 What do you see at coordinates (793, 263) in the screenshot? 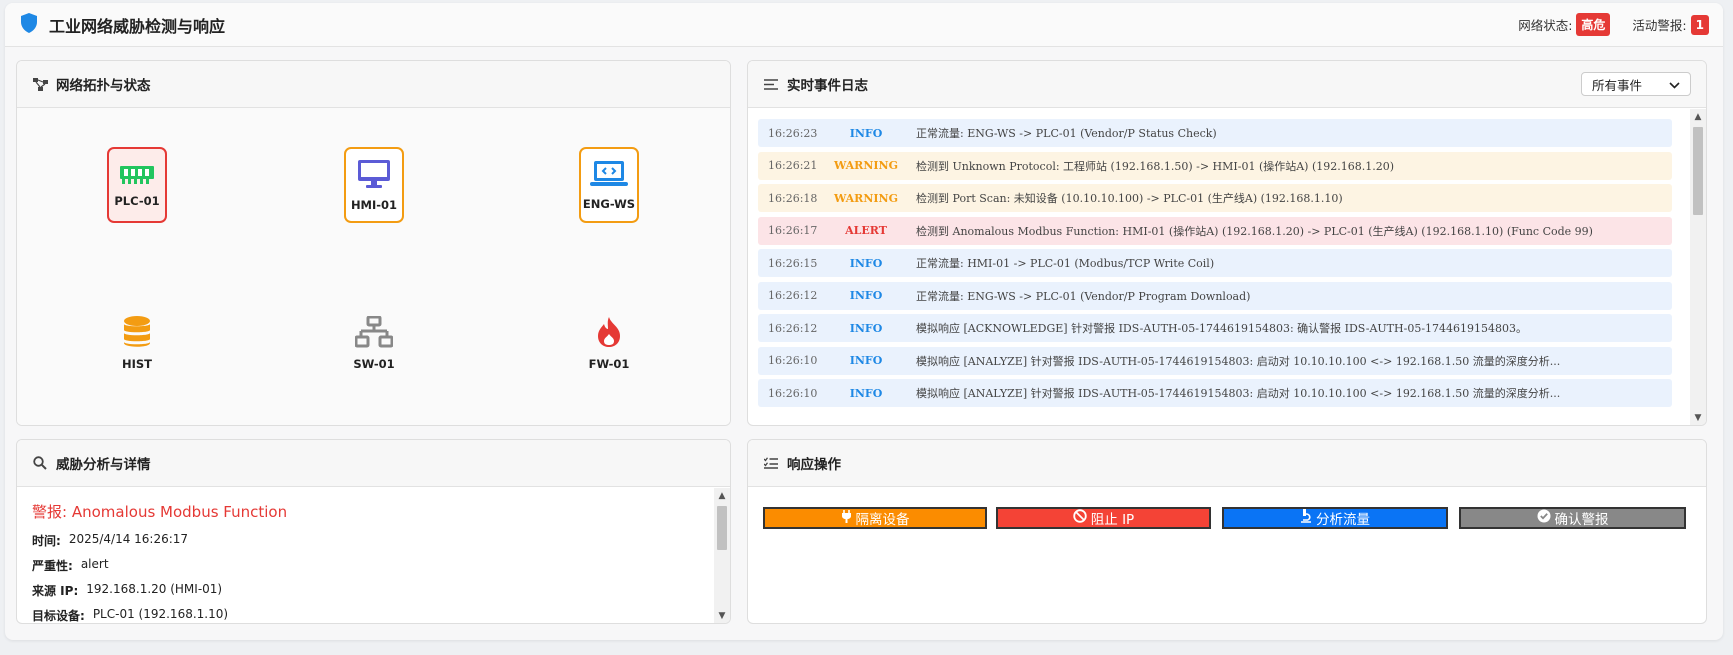
I see `event-time: 16:26:15` at bounding box center [793, 263].